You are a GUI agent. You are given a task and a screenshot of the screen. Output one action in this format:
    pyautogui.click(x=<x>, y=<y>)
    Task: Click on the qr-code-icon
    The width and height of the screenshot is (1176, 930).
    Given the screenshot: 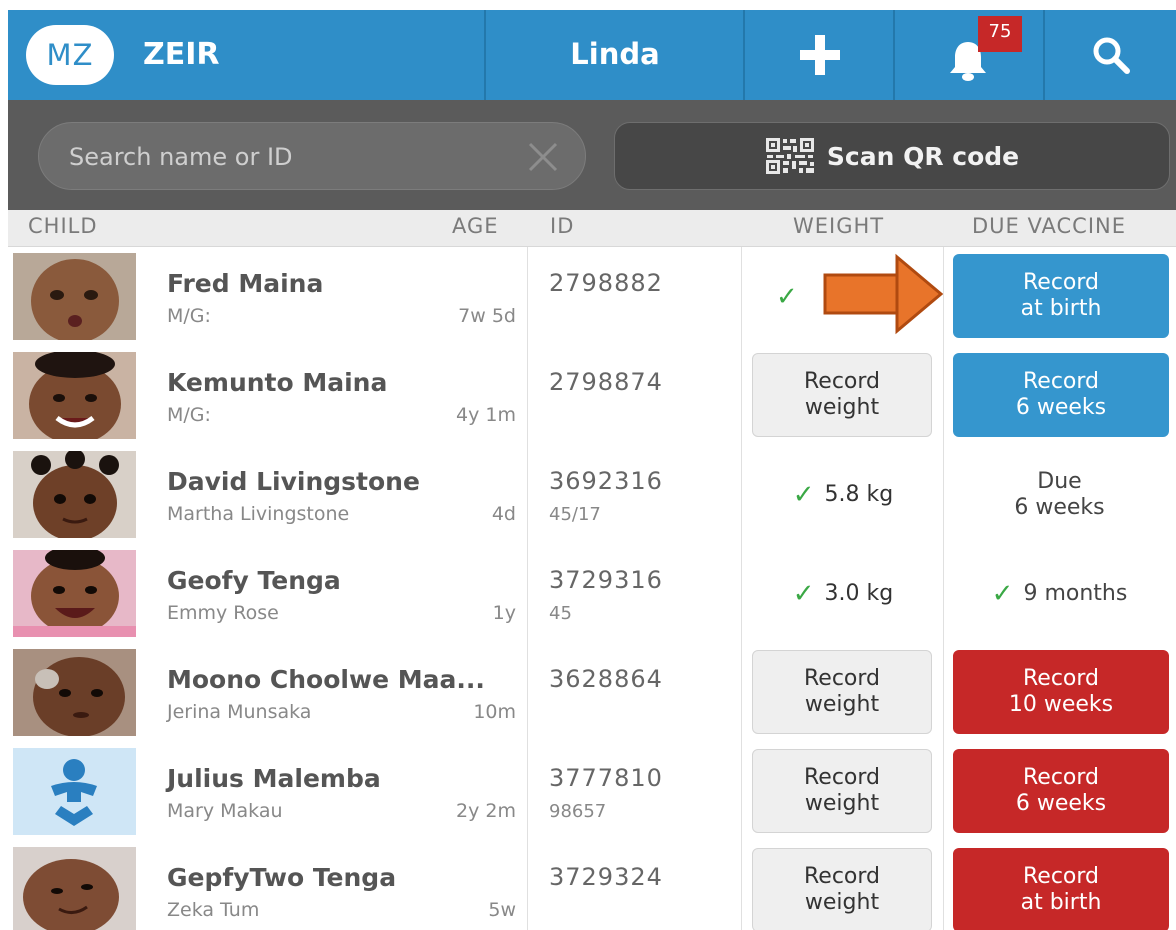 What is the action you would take?
    pyautogui.click(x=789, y=156)
    